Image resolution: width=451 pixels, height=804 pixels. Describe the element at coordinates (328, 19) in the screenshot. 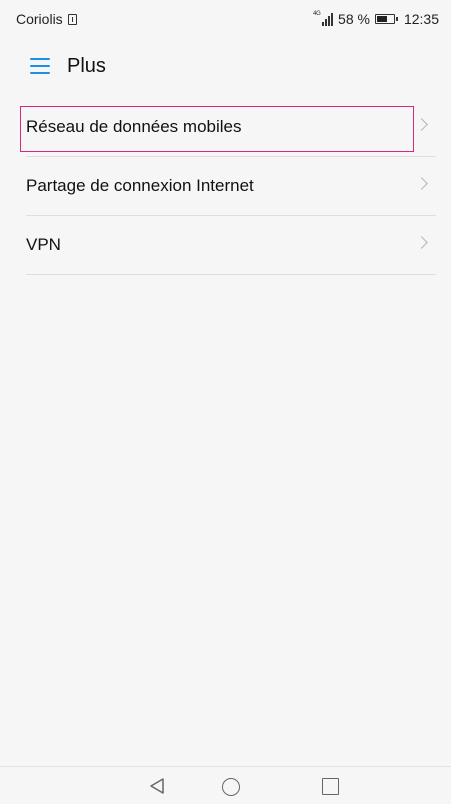

I see `signal-bars` at that location.